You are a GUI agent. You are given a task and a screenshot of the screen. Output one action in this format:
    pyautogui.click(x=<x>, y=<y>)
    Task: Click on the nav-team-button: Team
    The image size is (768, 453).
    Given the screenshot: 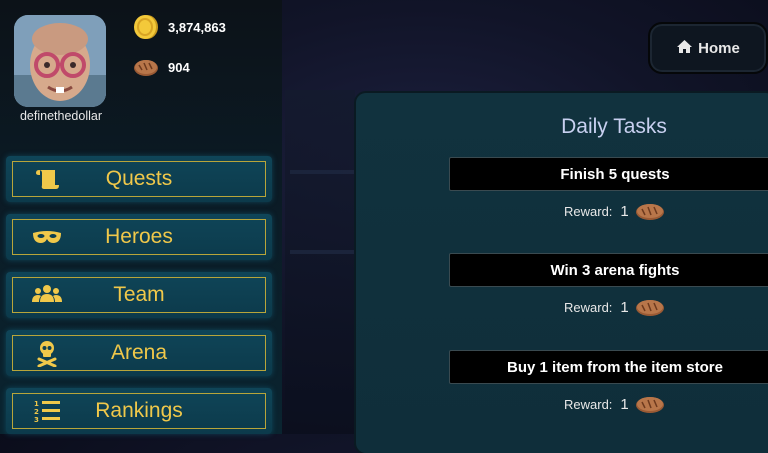 What is the action you would take?
    pyautogui.click(x=139, y=295)
    